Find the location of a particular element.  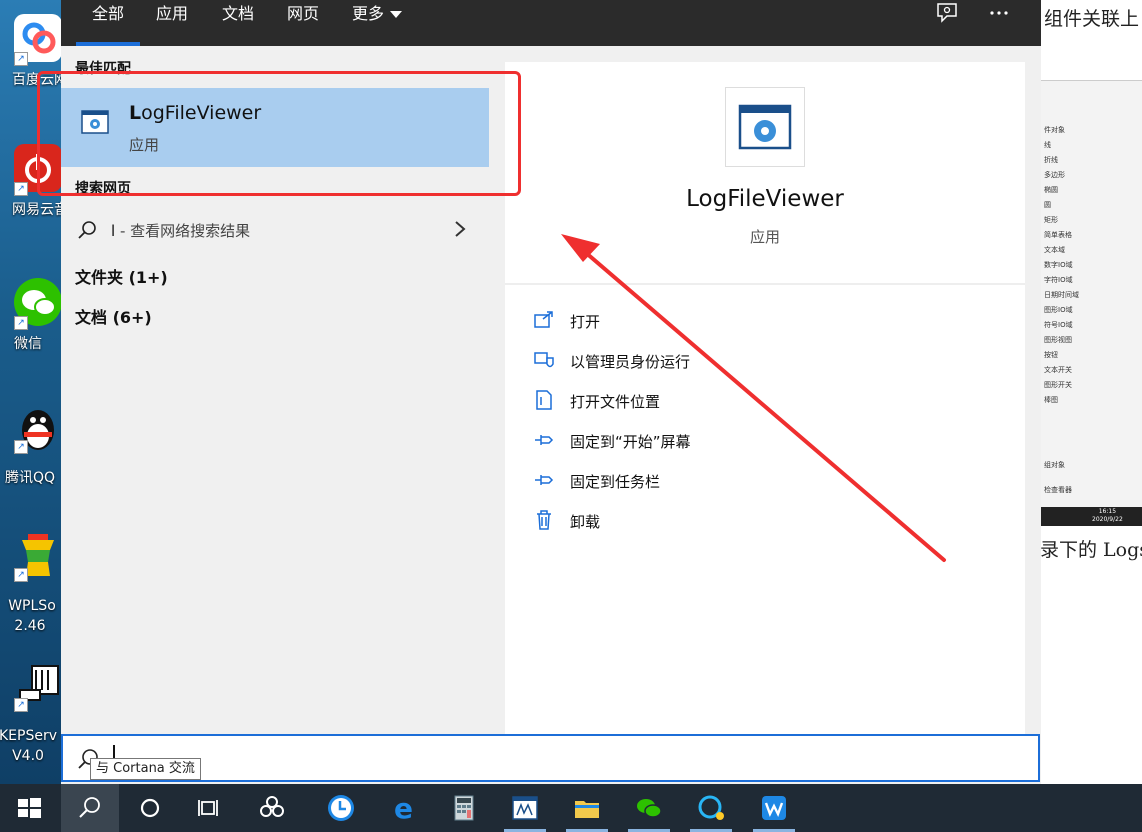

annotation-highlight-box is located at coordinates (279, 133).